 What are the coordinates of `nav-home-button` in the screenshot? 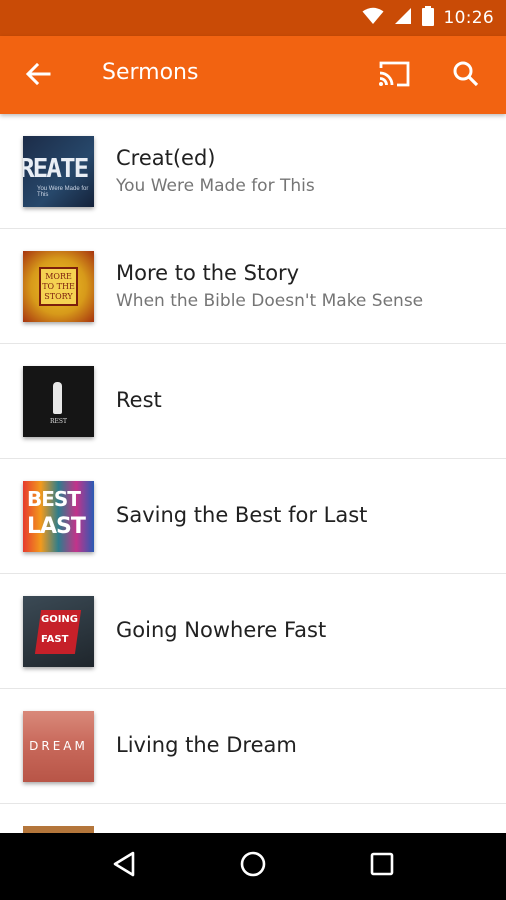 It's located at (253, 867).